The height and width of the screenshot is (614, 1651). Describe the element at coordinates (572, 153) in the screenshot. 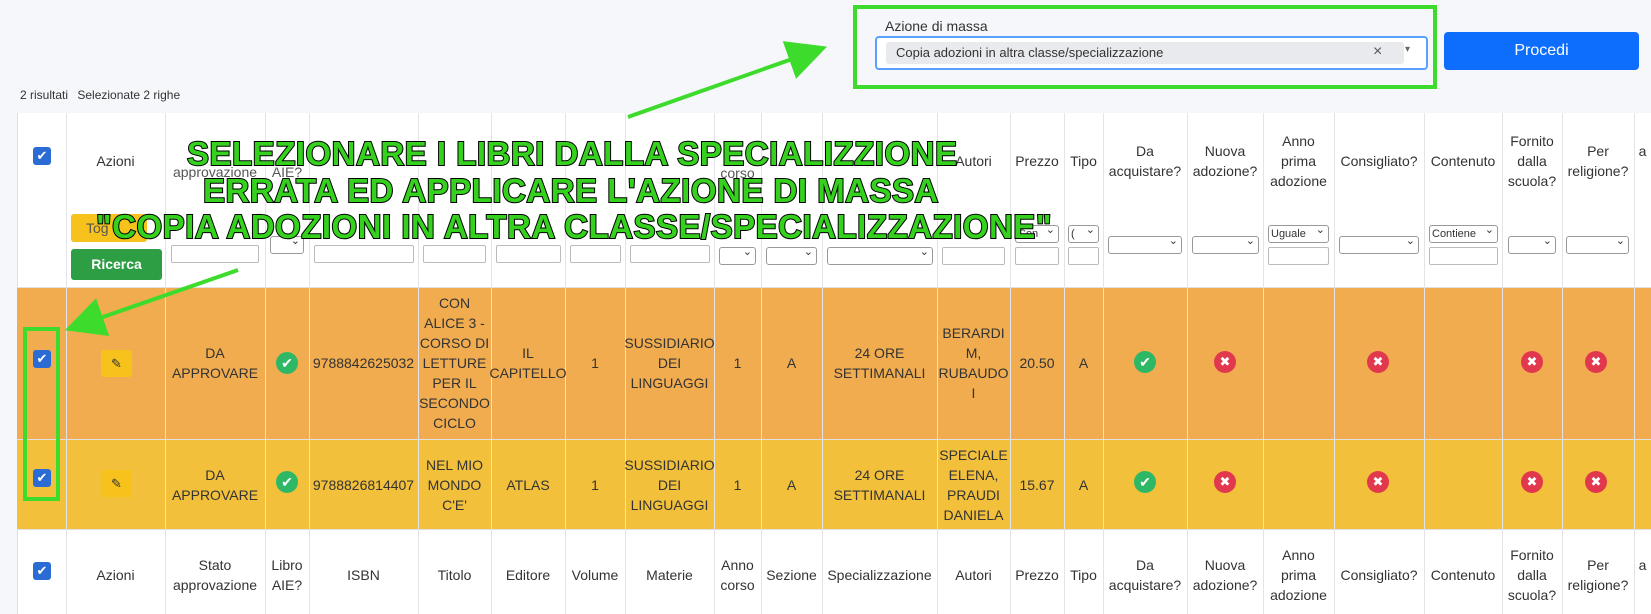

I see `annotation-line-1: SELEZIONARE I LIBRI DALLA SPECIALIZZIONE` at that location.